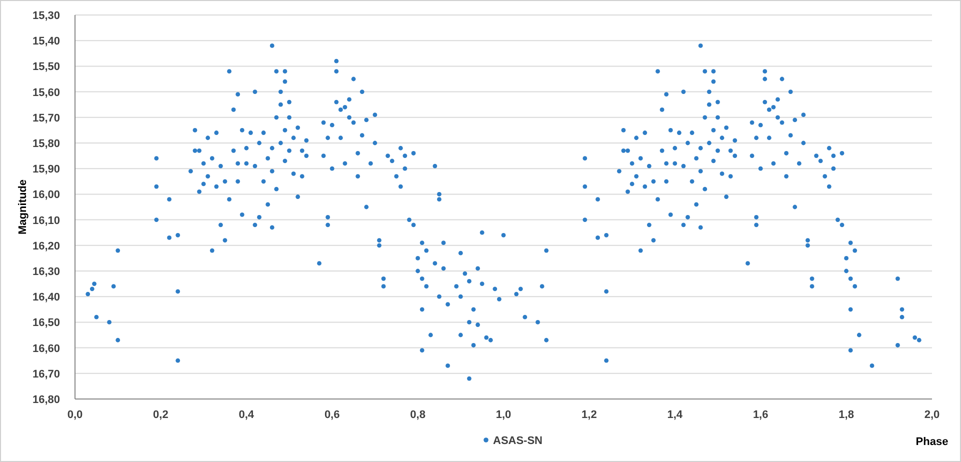 This screenshot has width=961, height=462. I want to click on tick-label: 16,10, so click(46, 220).